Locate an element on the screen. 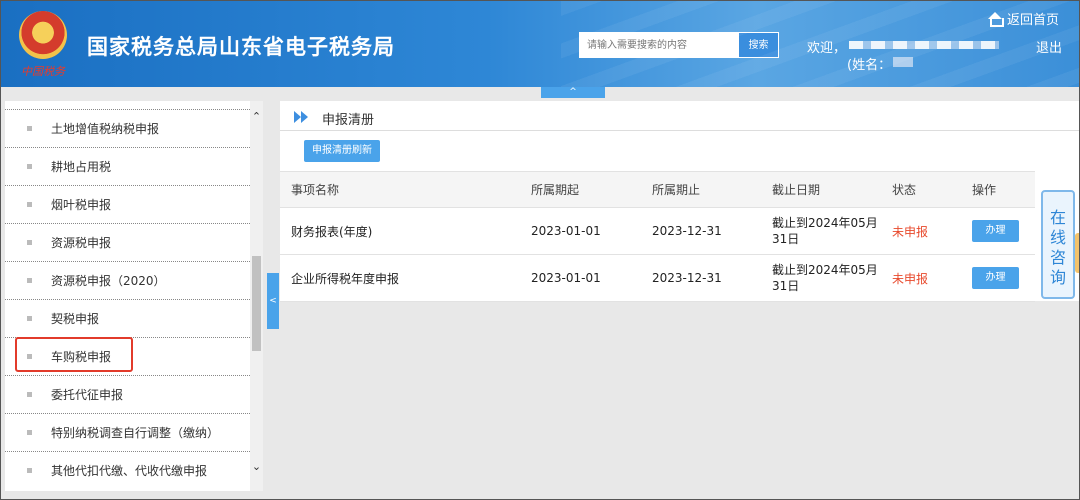 This screenshot has width=1080, height=500. online-consult-button: 在 线 咨 询 is located at coordinates (1058, 244).